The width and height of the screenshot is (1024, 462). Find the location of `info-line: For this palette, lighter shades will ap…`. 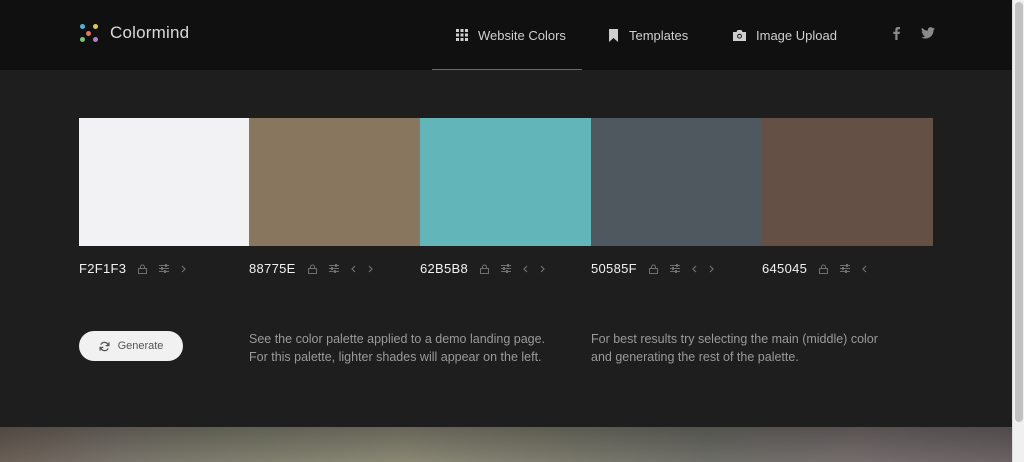

info-line: For this palette, lighter shades will ap… is located at coordinates (395, 357).